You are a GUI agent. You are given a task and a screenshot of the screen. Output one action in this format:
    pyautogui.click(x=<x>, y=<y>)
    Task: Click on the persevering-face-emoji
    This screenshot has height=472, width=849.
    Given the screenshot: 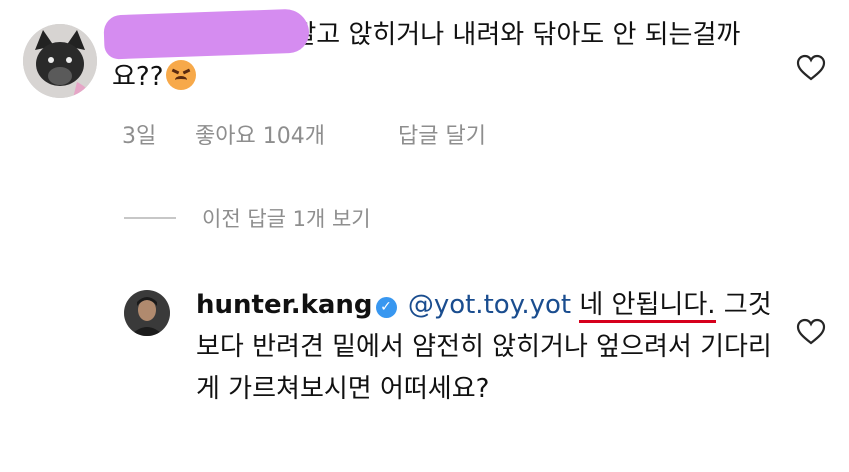 What is the action you would take?
    pyautogui.click(x=180, y=75)
    